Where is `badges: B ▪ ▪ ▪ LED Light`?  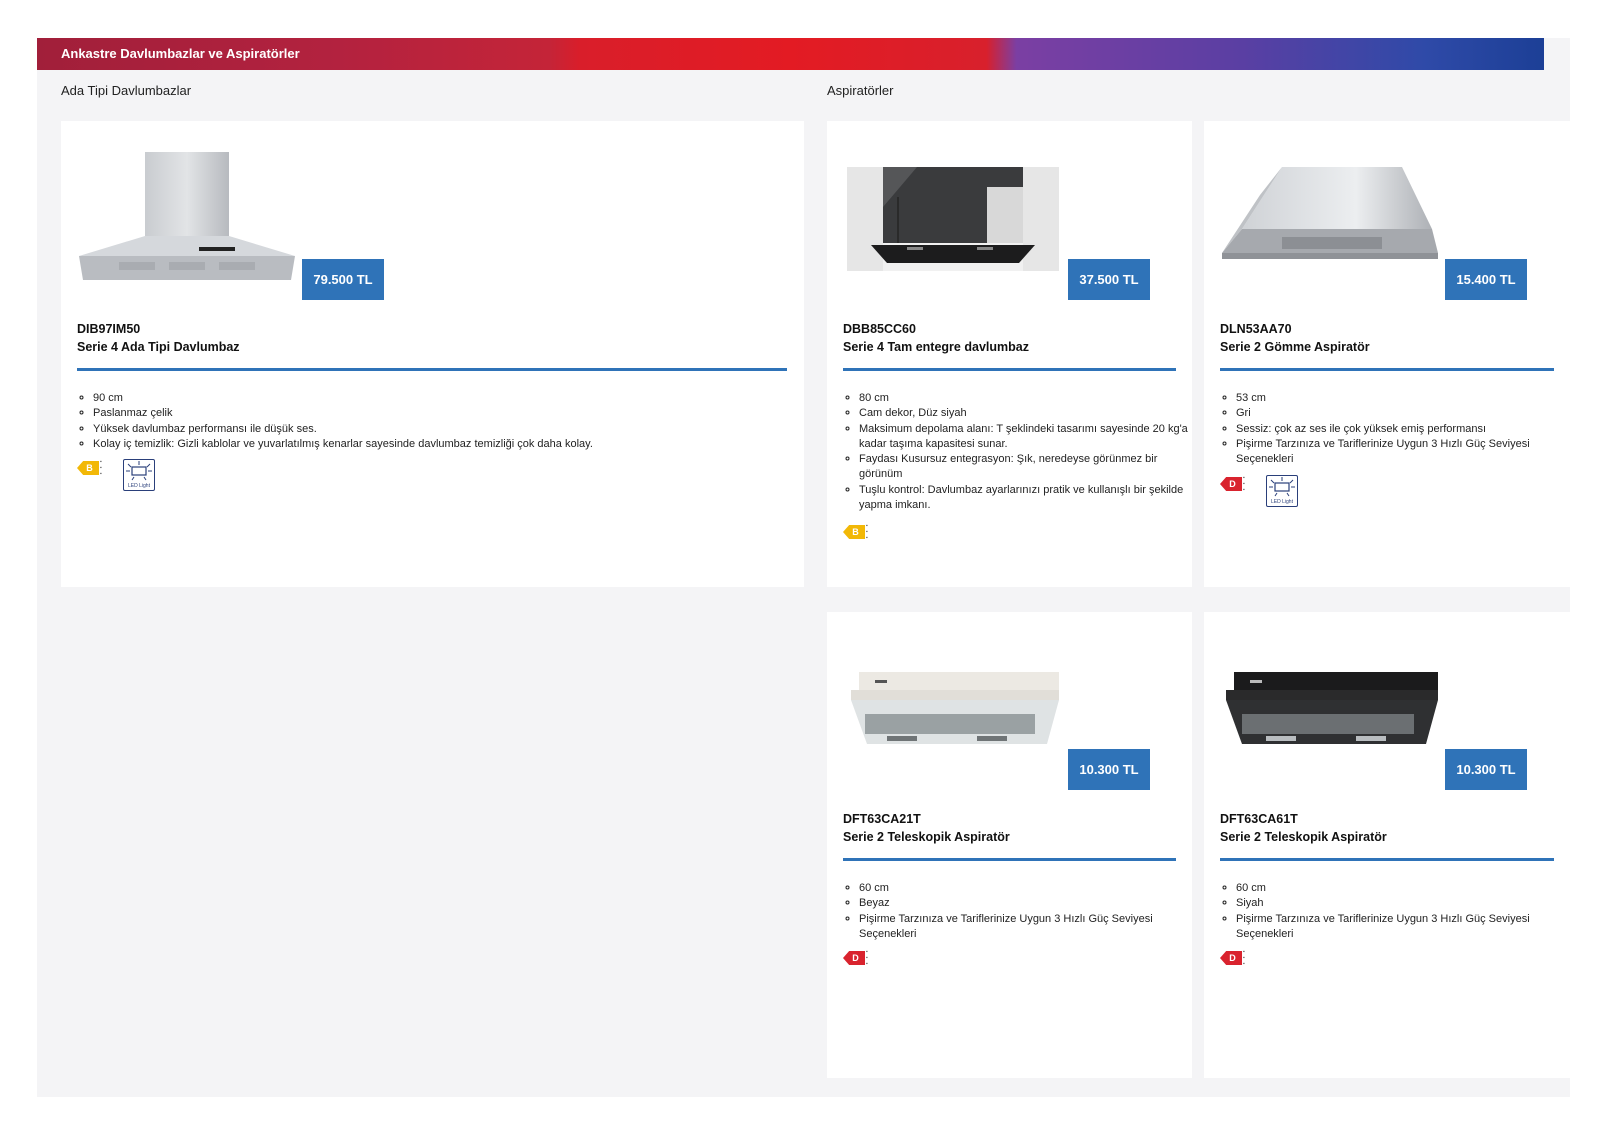 badges: B ▪ ▪ ▪ LED Light is located at coordinates (116, 475).